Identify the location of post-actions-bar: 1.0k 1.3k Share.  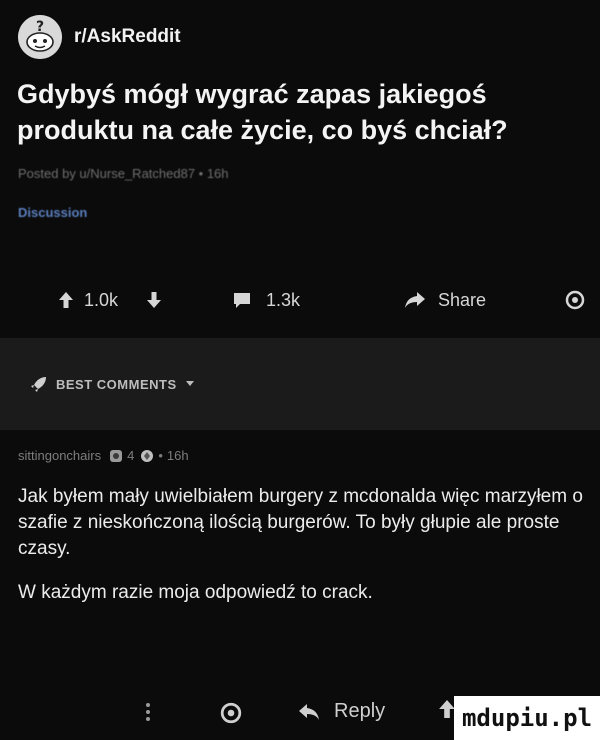
(300, 300).